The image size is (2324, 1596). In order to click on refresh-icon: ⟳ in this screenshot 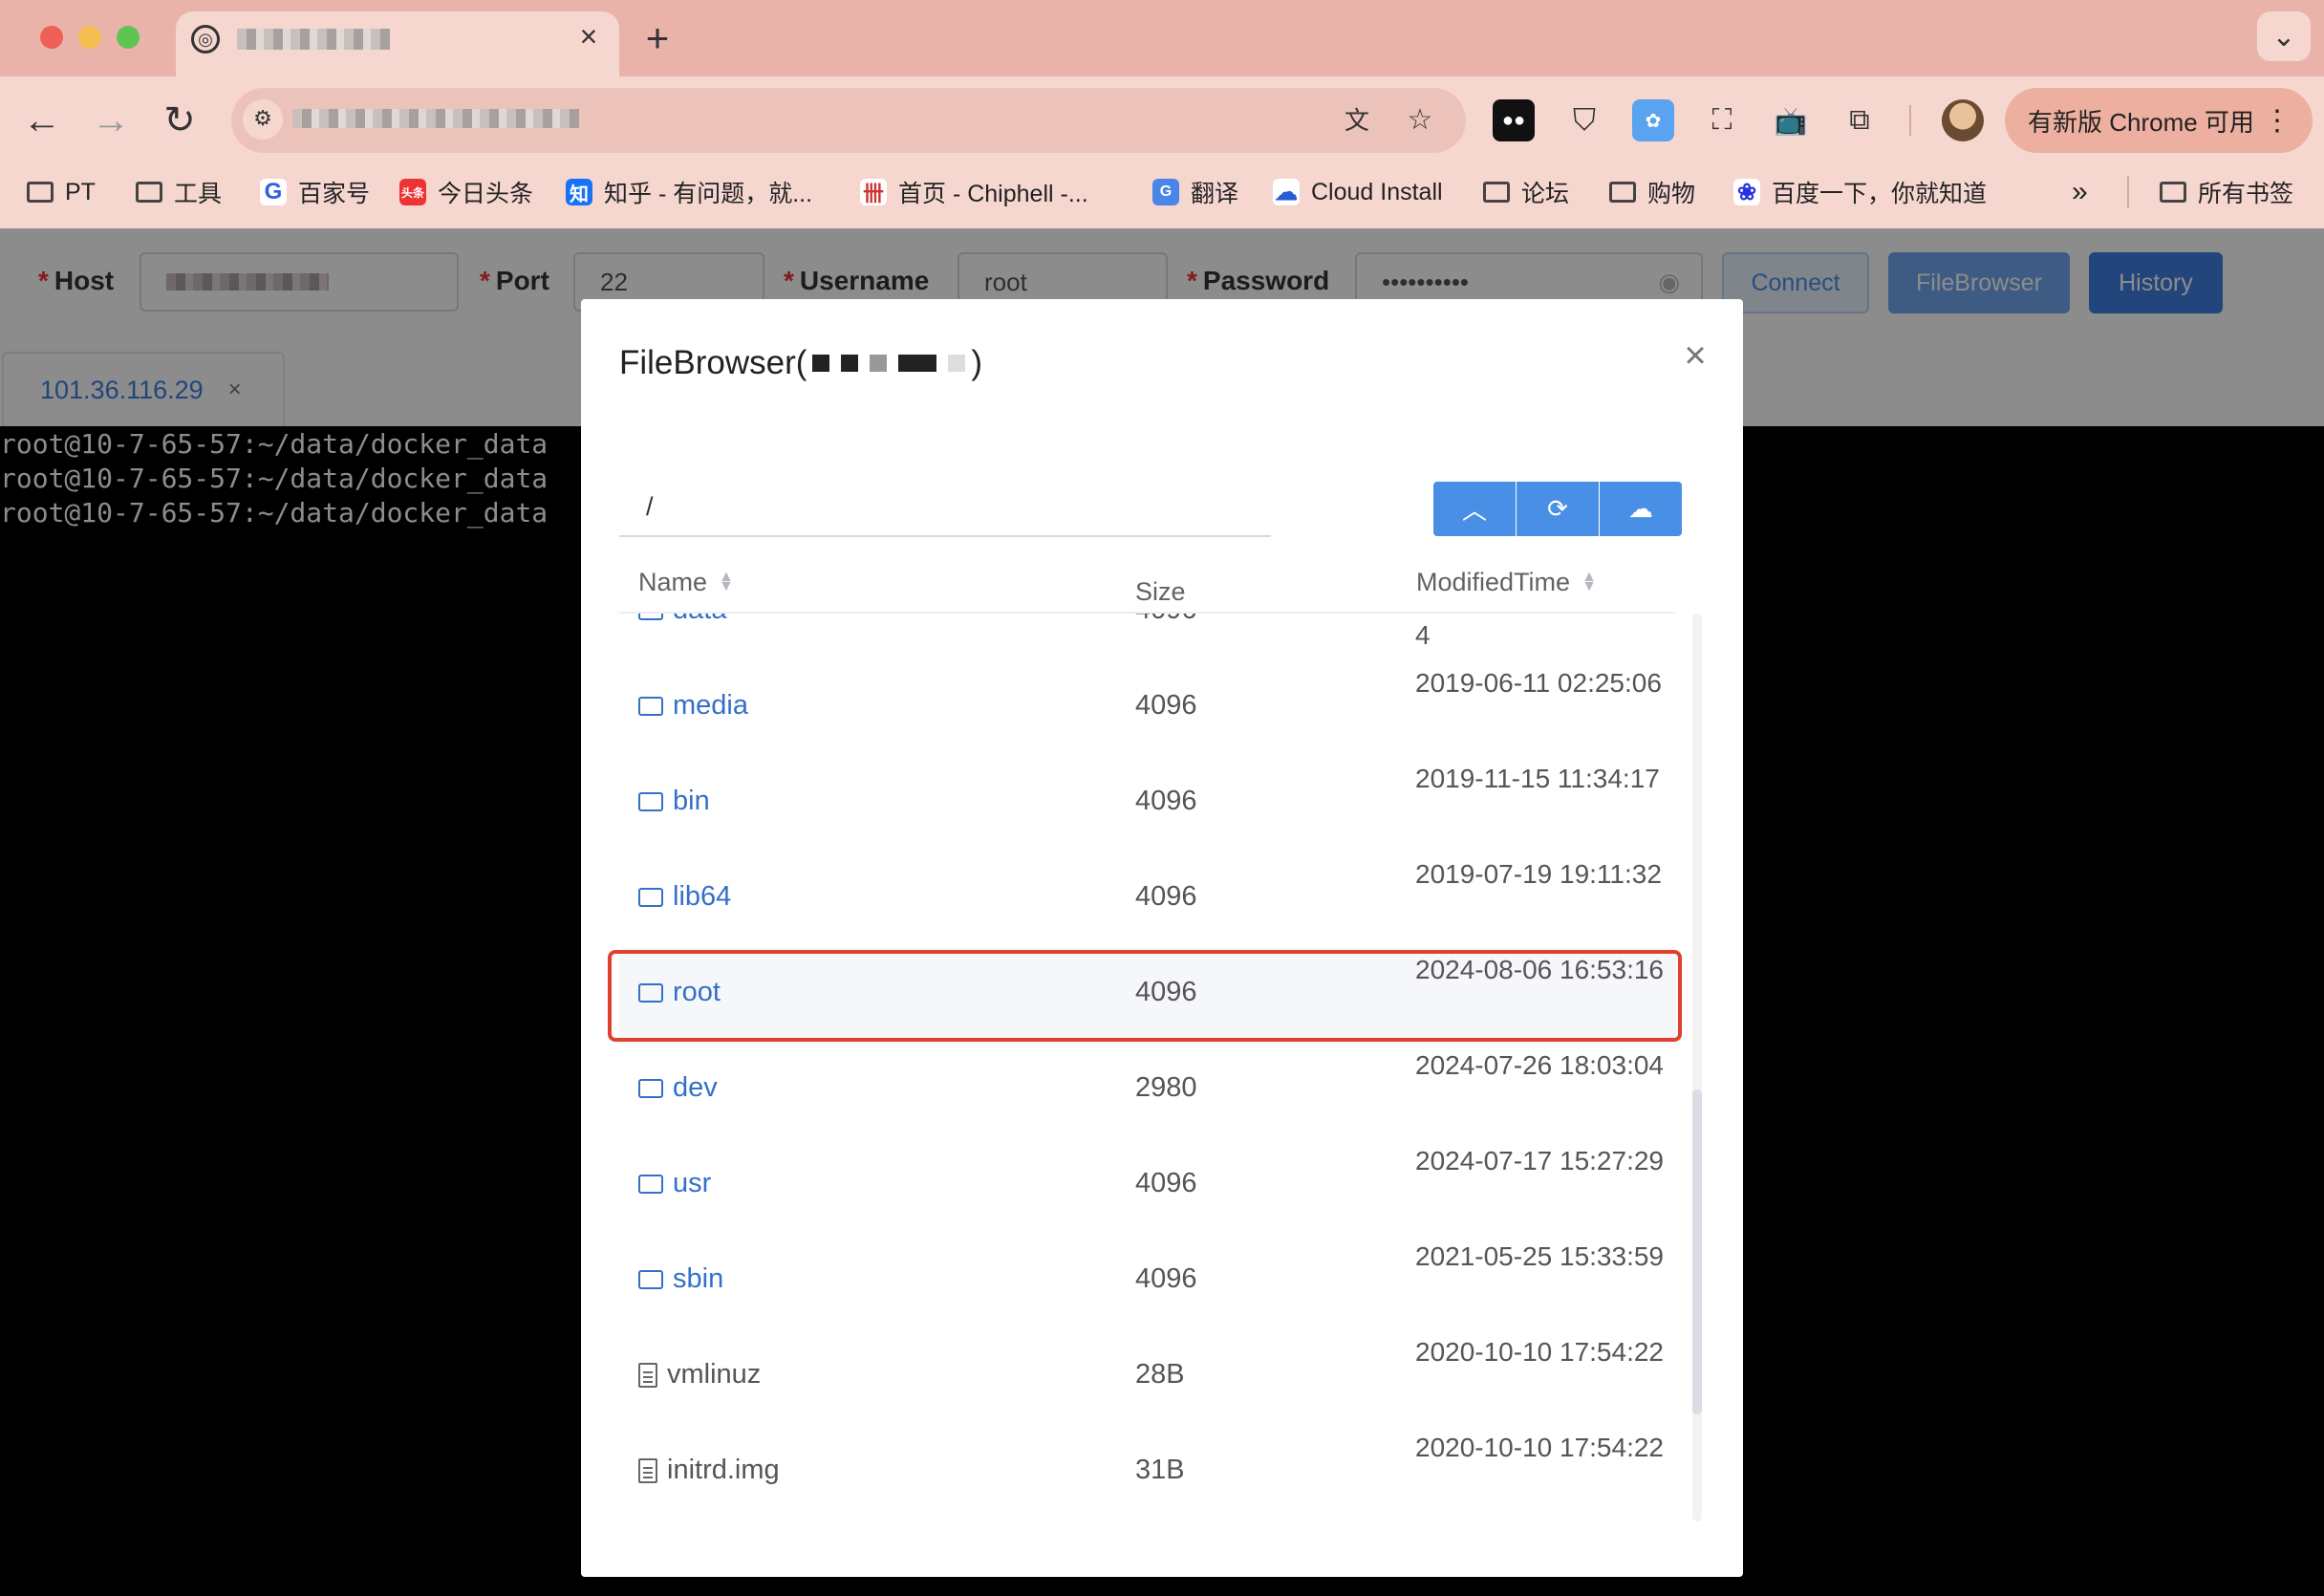, I will do `click(1557, 509)`.